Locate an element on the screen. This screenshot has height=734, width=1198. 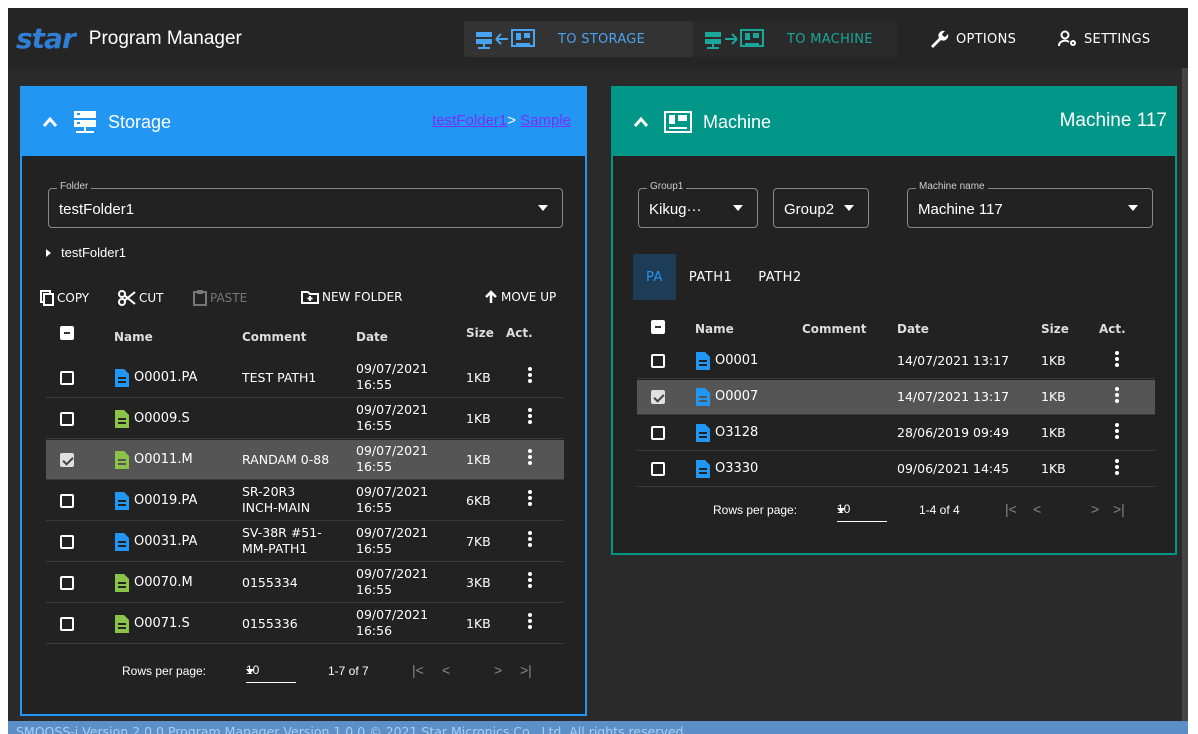
copy-button: COPY is located at coordinates (64, 298).